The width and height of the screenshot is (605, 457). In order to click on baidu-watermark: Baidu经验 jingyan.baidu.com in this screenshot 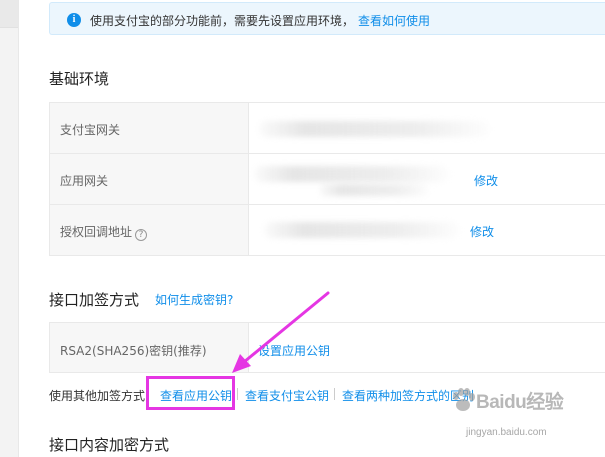, I will do `click(518, 415)`.